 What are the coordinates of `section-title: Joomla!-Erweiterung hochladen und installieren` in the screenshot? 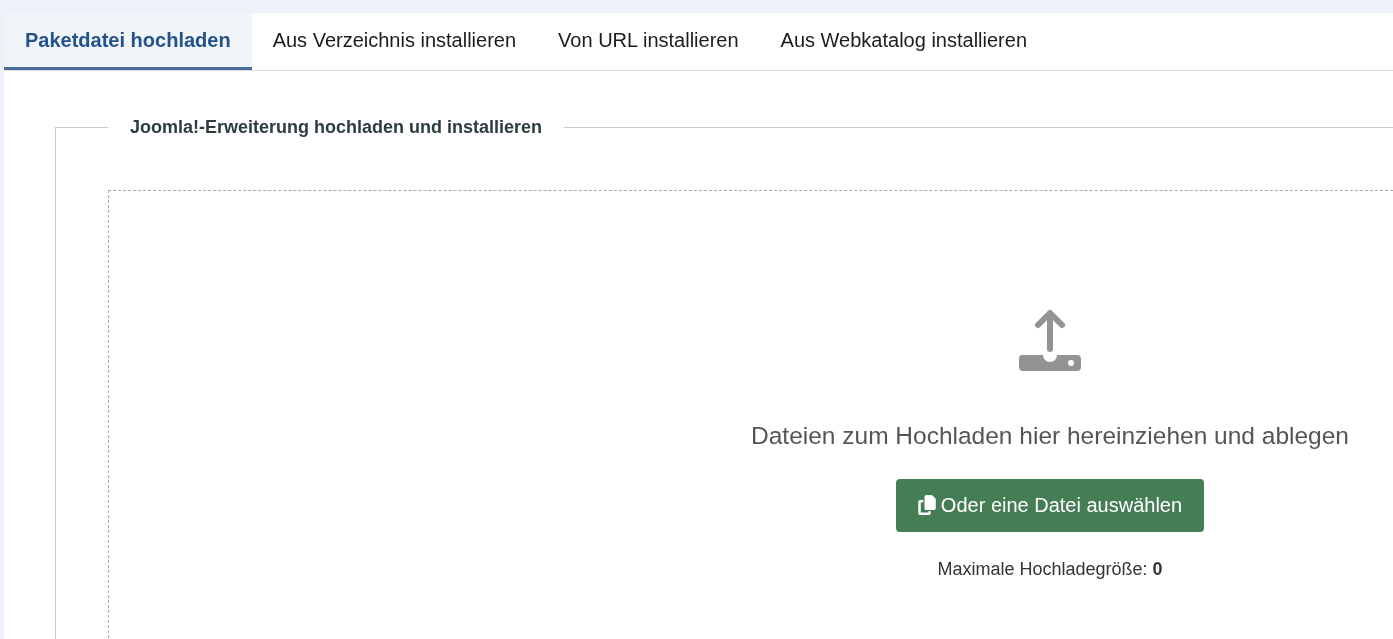 It's located at (336, 127).